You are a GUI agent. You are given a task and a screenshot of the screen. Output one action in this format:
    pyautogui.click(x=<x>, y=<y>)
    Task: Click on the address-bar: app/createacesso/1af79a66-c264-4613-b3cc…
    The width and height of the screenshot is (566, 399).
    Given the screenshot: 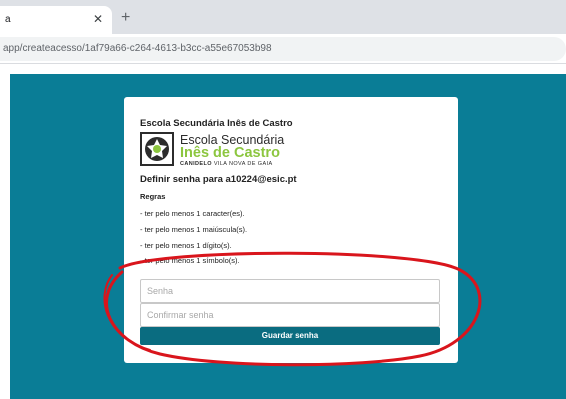 What is the action you would take?
    pyautogui.click(x=283, y=49)
    